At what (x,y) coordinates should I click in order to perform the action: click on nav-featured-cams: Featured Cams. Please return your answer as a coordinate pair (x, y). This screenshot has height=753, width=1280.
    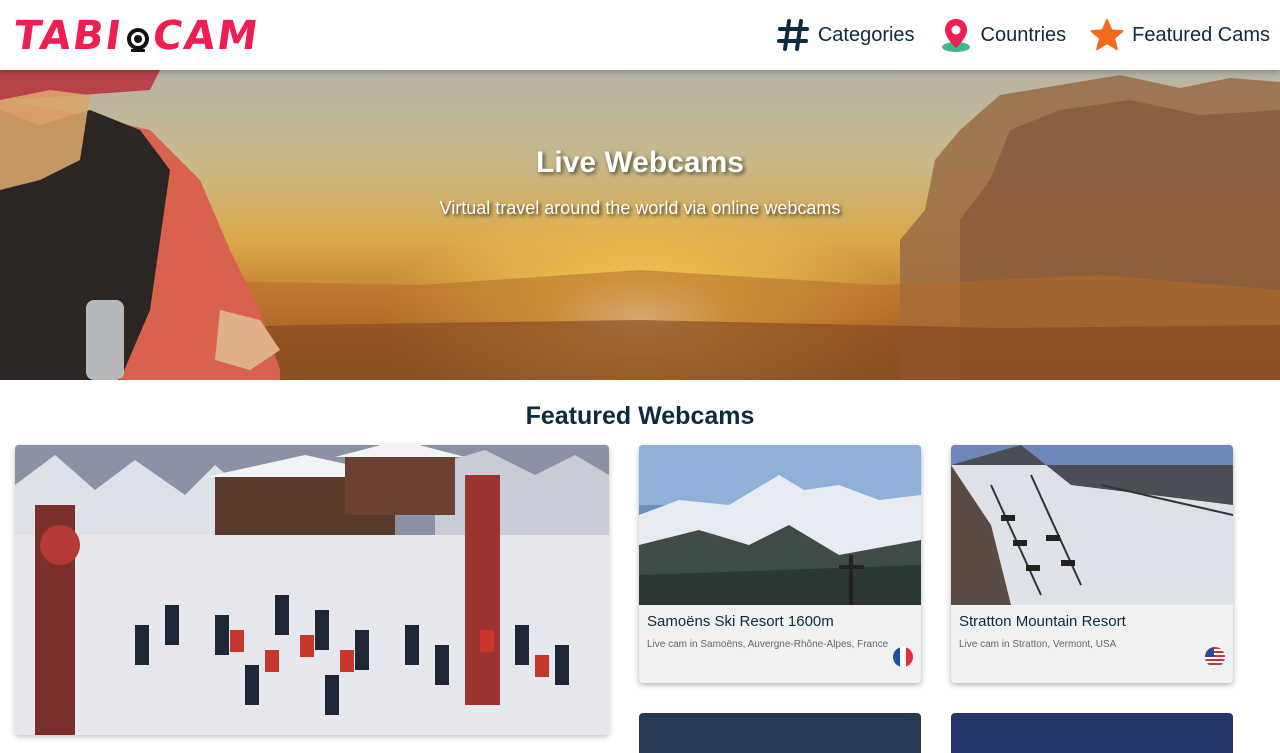
    Looking at the image, I should click on (1180, 35).